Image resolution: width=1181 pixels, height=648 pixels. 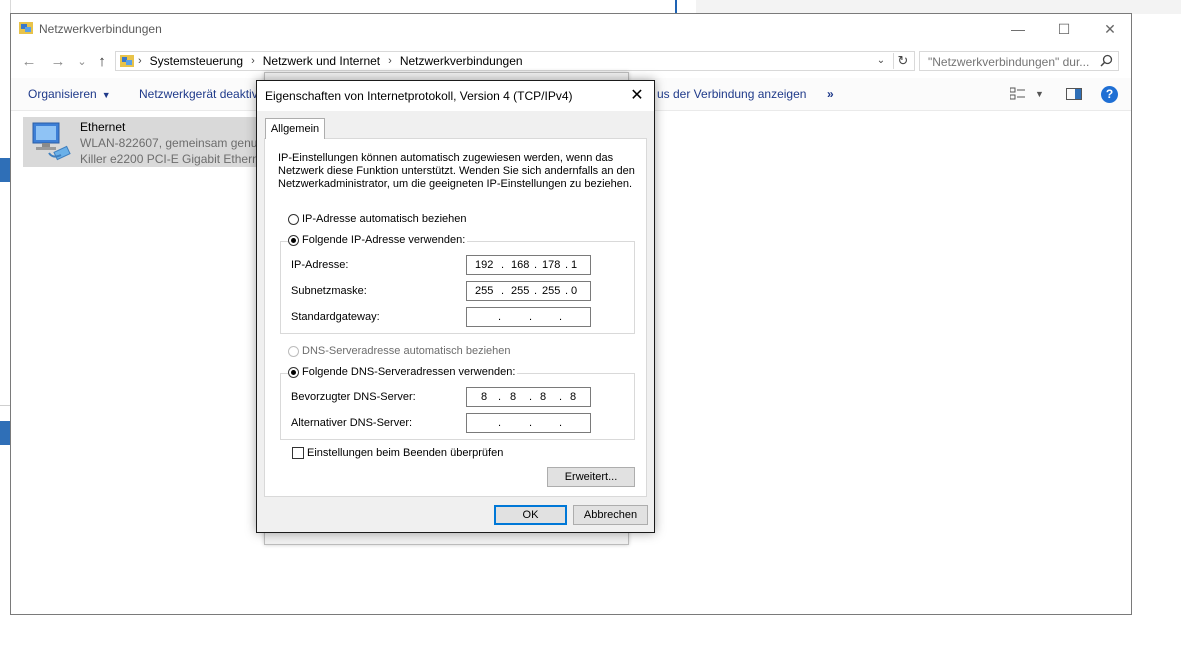 What do you see at coordinates (384, 219) in the screenshot?
I see `ip-auto-label: IP-Adresse automatisch beziehen` at bounding box center [384, 219].